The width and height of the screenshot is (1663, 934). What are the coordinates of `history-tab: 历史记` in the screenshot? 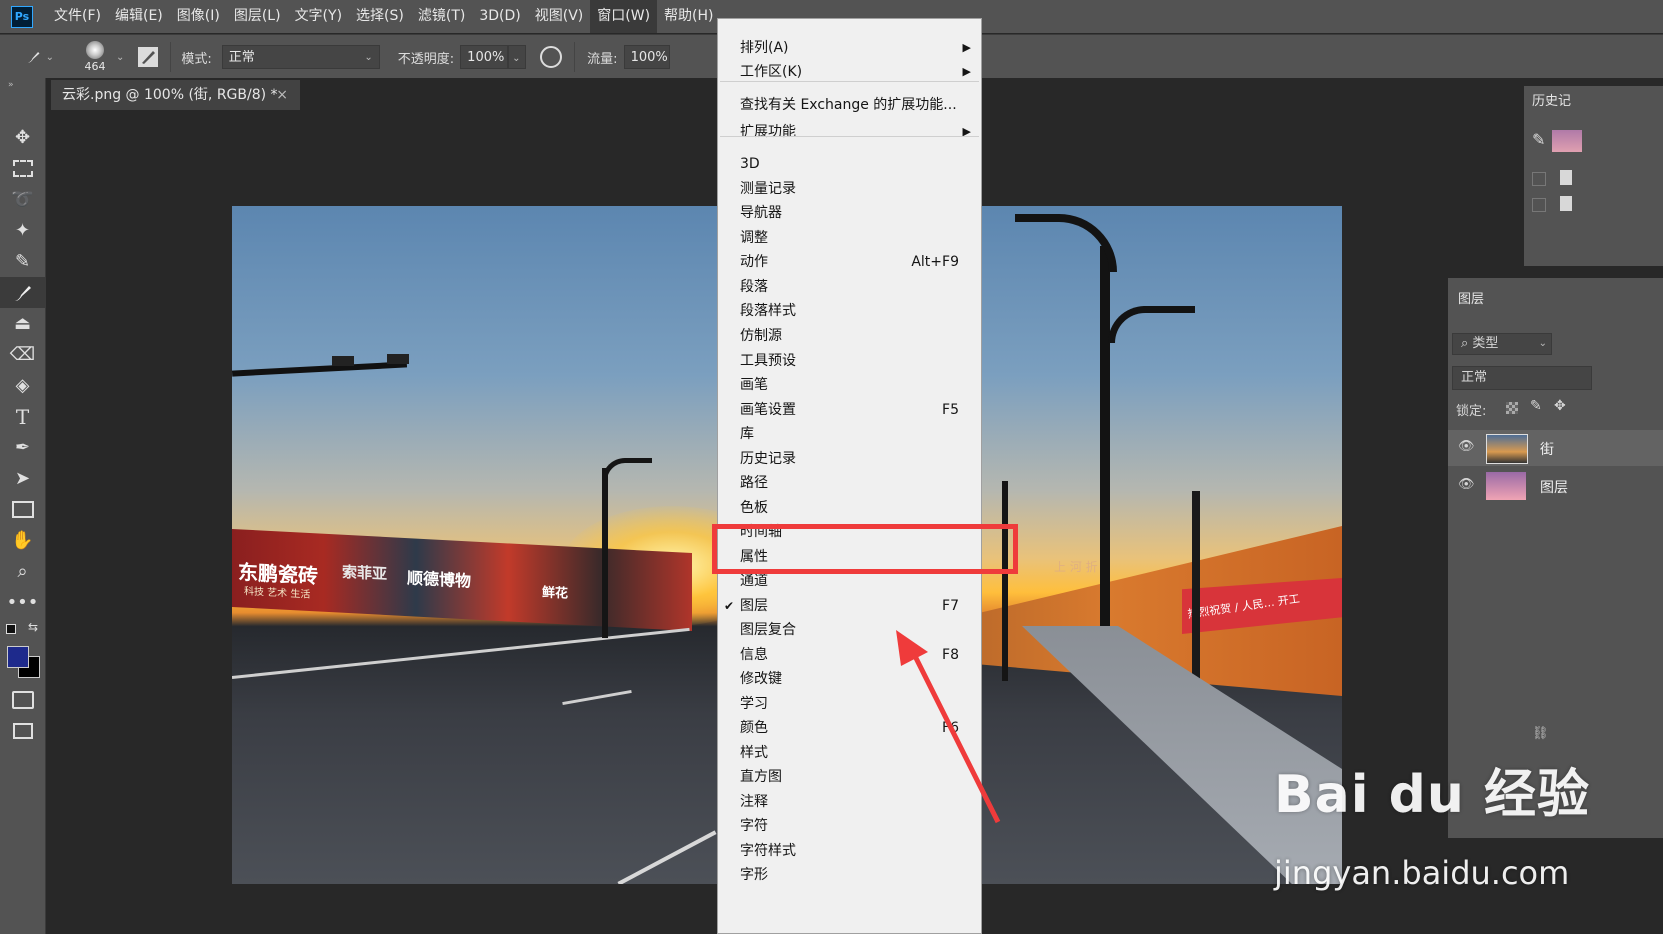 It's located at (1551, 99).